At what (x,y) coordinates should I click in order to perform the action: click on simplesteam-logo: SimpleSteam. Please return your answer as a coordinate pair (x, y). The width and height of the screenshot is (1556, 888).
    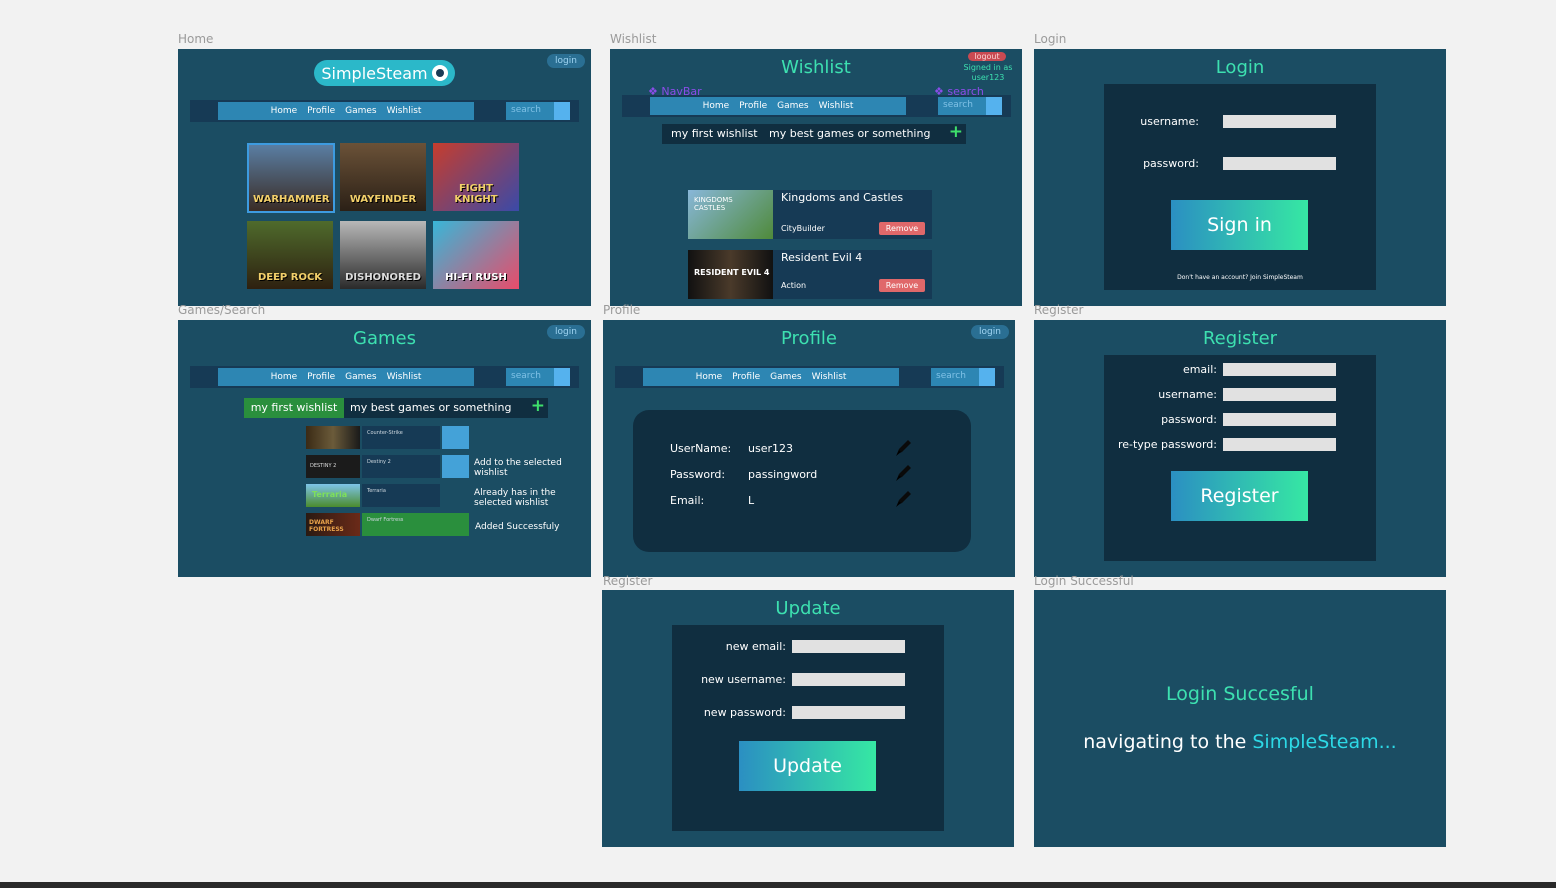
    Looking at the image, I should click on (384, 73).